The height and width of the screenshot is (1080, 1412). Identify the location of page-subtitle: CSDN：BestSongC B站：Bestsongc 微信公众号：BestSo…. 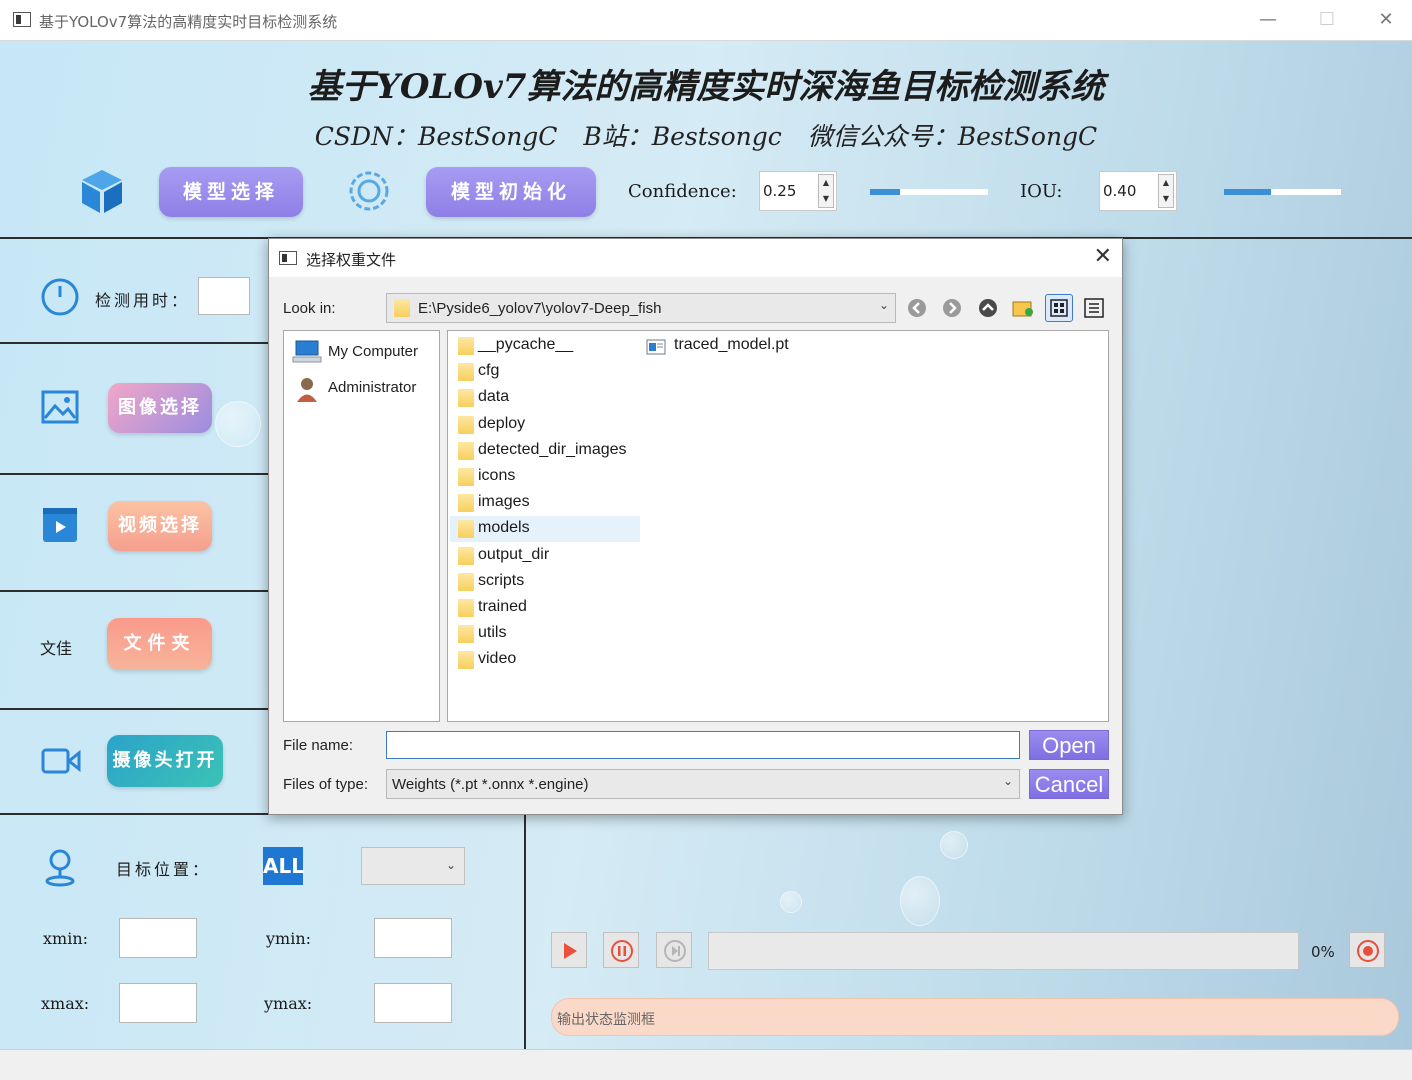
(706, 136).